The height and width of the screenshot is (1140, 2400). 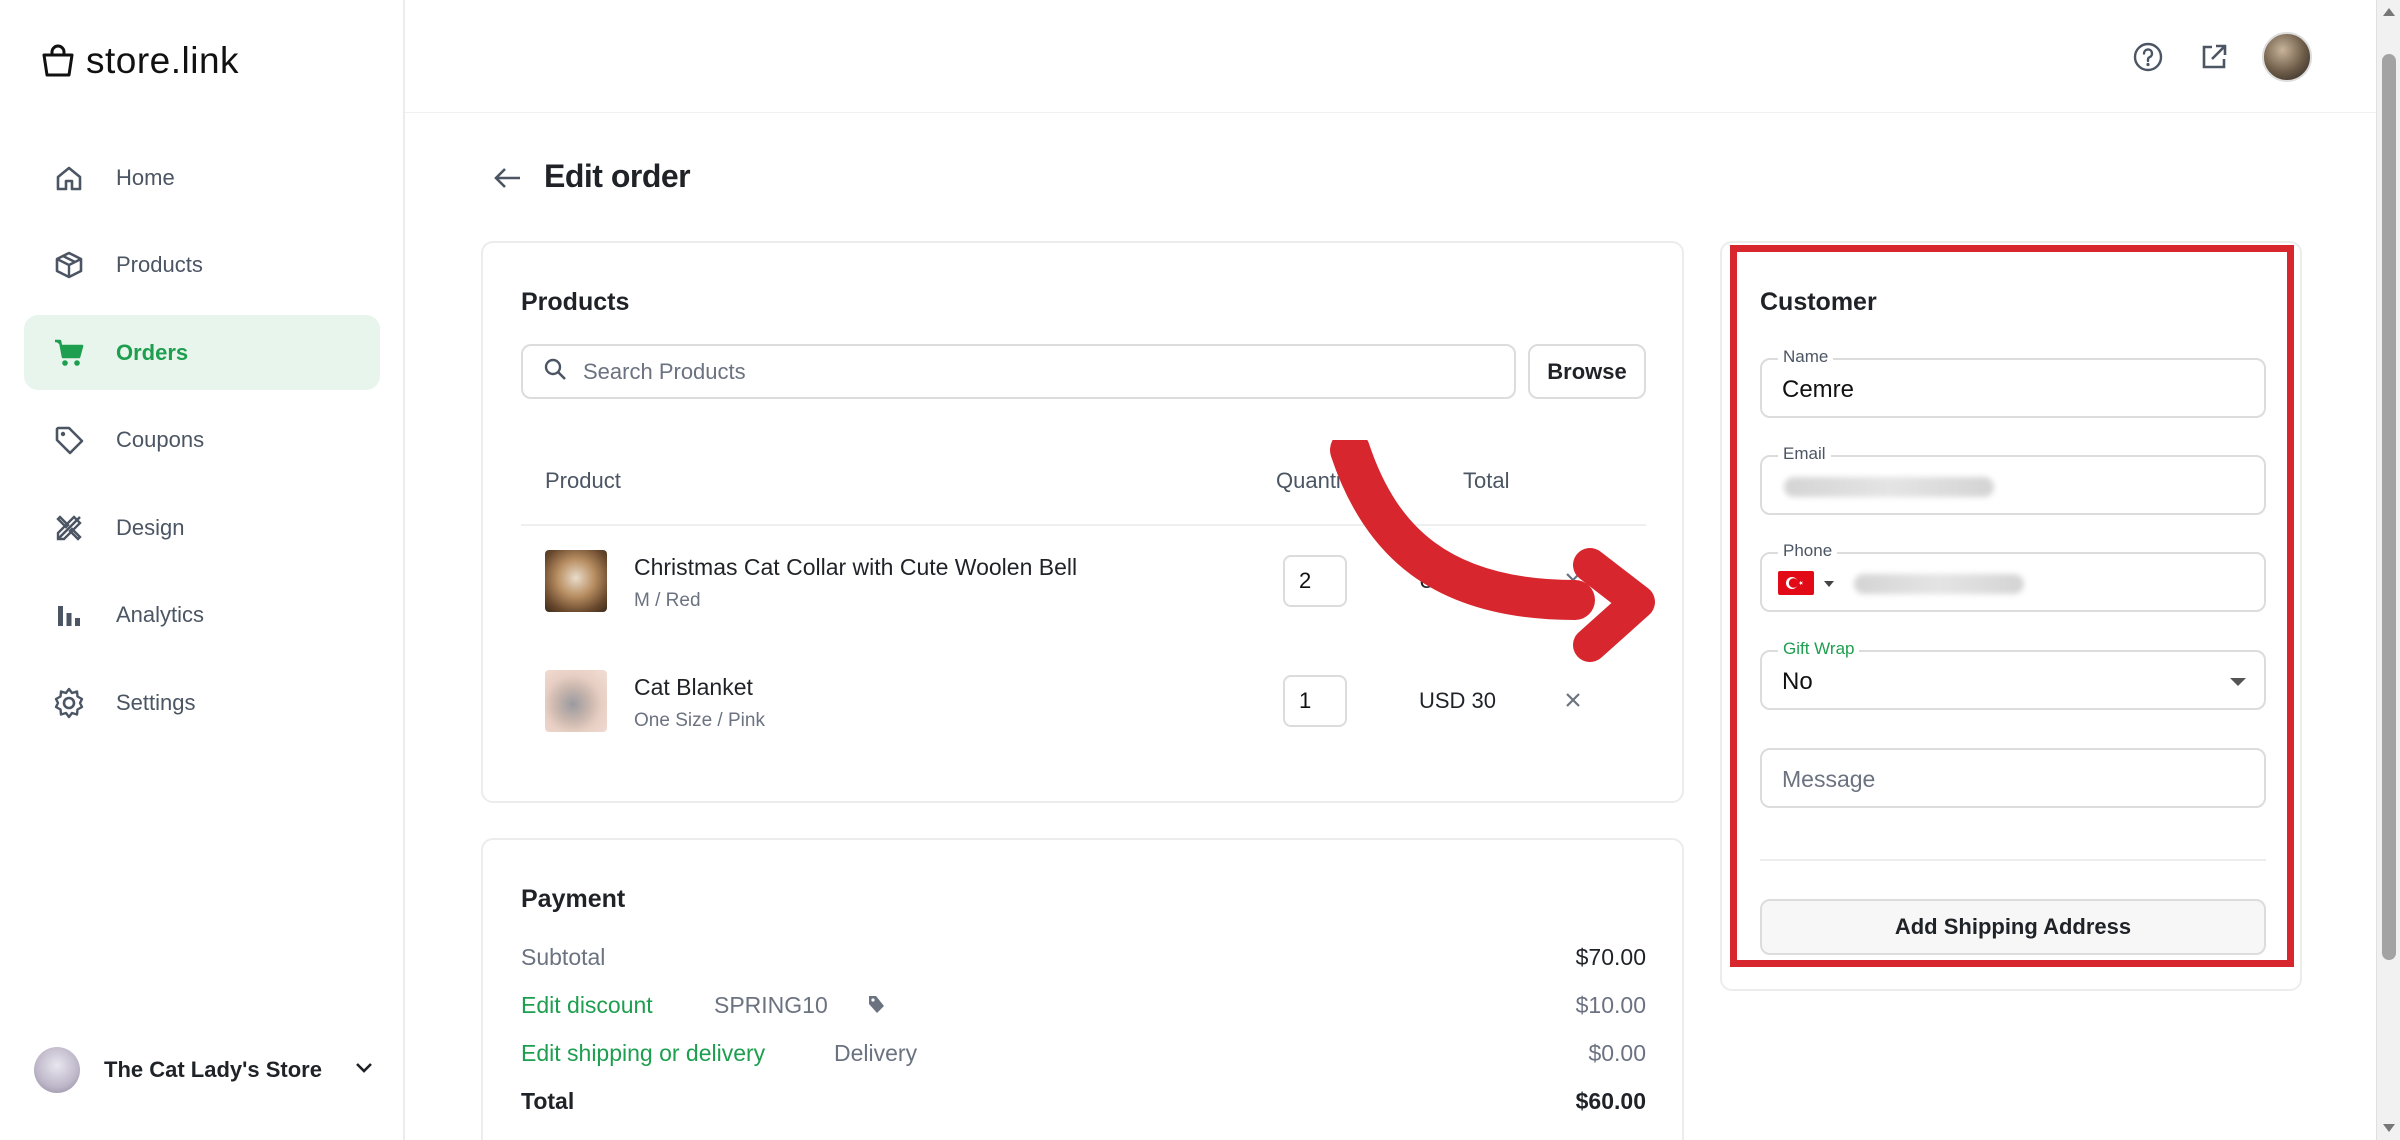 I want to click on search-input, so click(x=1048, y=371).